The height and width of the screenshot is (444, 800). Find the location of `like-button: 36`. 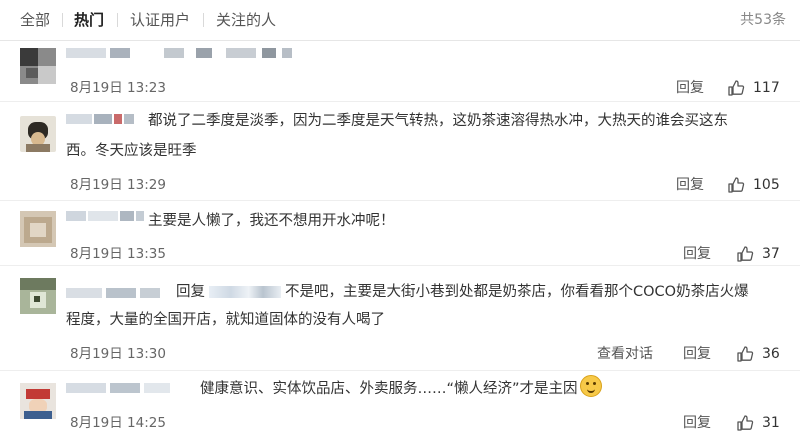

like-button: 36 is located at coordinates (758, 354).